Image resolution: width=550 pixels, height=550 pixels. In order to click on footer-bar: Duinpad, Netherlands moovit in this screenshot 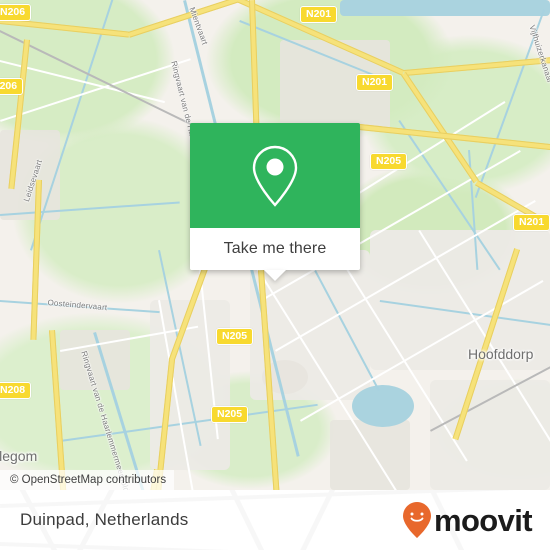, I will do `click(275, 520)`.